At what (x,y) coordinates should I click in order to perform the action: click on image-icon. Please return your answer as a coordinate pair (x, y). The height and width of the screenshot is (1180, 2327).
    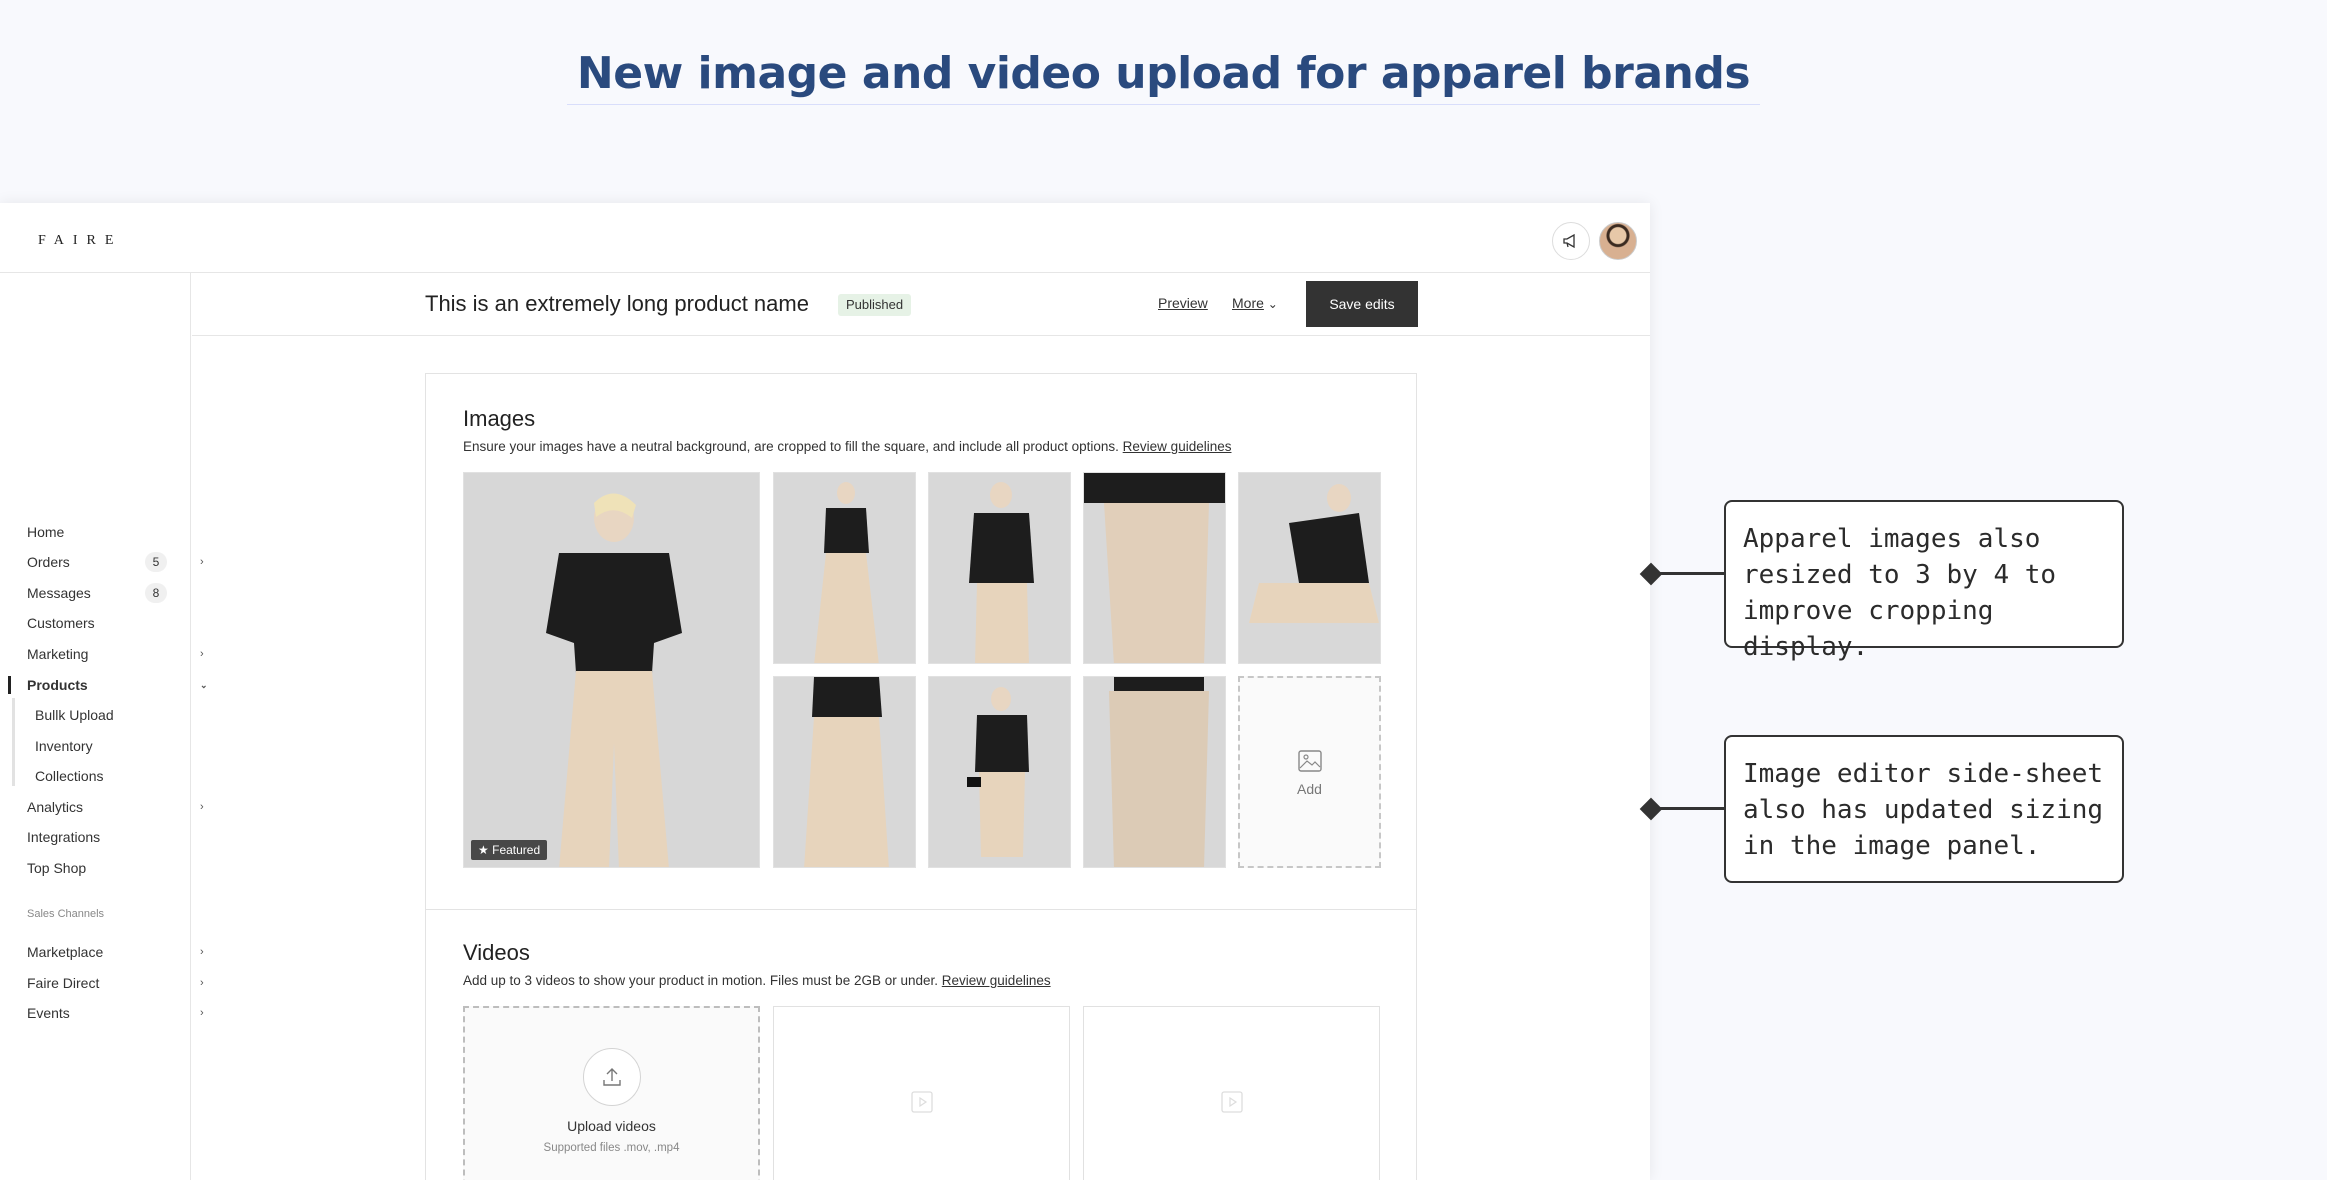
    Looking at the image, I should click on (1309, 761).